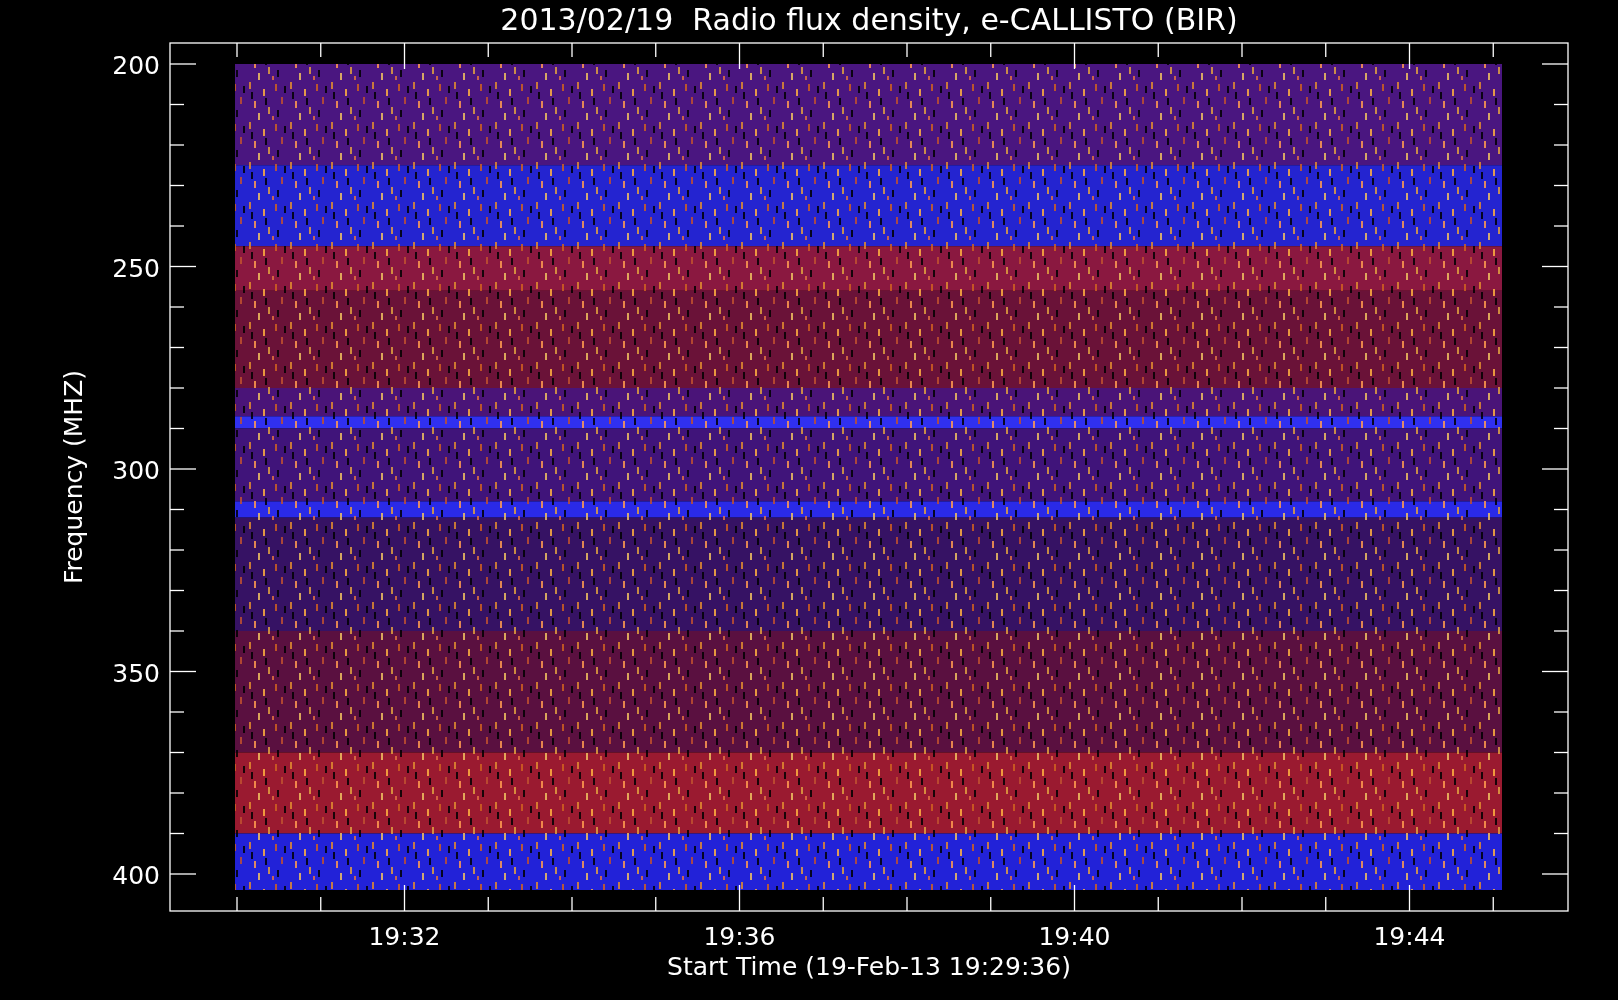 This screenshot has height=1000, width=1618. I want to click on plot-title: 2013/02/19 Radio flux density, e-CALLISTO (BIR), so click(869, 19).